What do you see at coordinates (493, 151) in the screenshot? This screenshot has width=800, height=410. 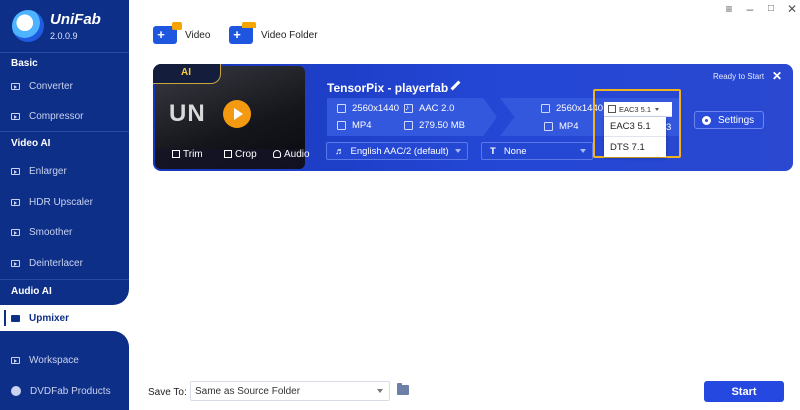 I see `text-icon: T` at bounding box center [493, 151].